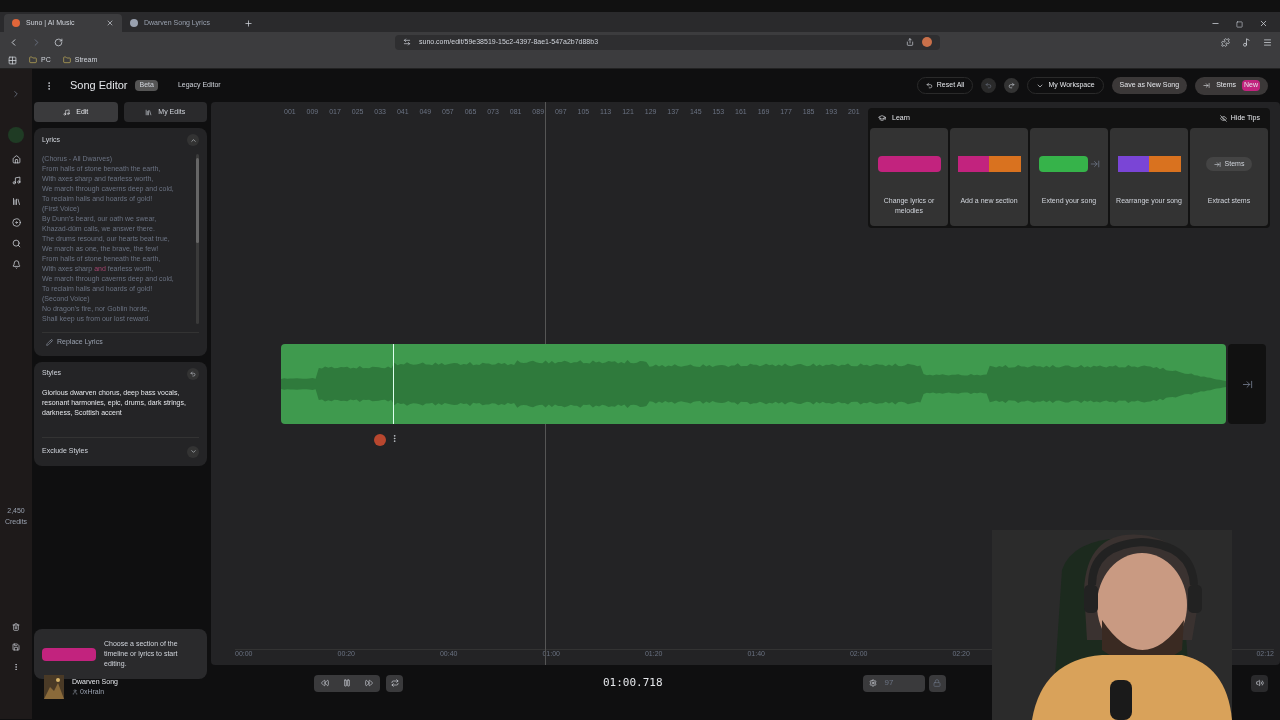  Describe the element at coordinates (16, 243) in the screenshot. I see `search-icon` at that location.